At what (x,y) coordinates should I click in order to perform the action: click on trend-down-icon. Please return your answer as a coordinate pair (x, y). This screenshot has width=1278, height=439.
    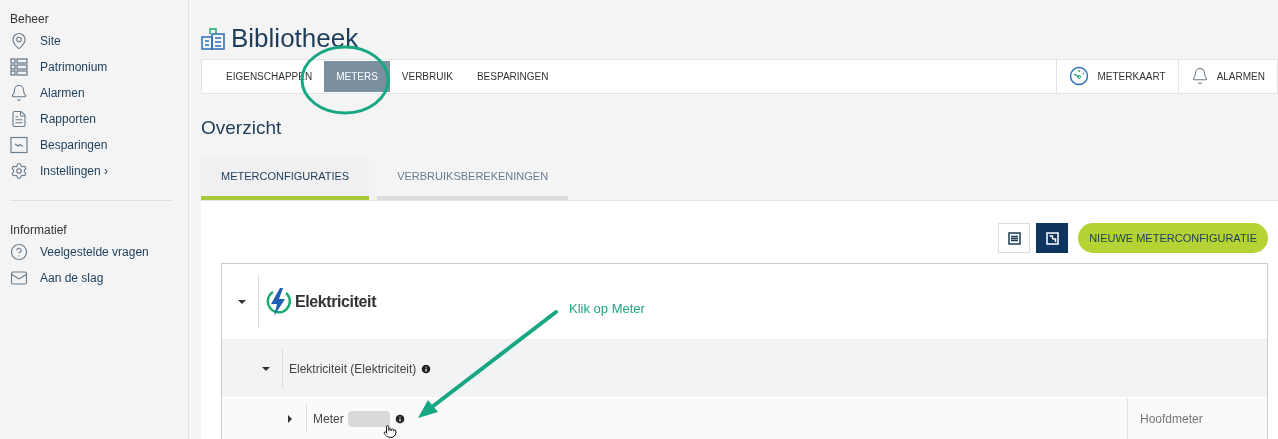
    Looking at the image, I should click on (19, 145).